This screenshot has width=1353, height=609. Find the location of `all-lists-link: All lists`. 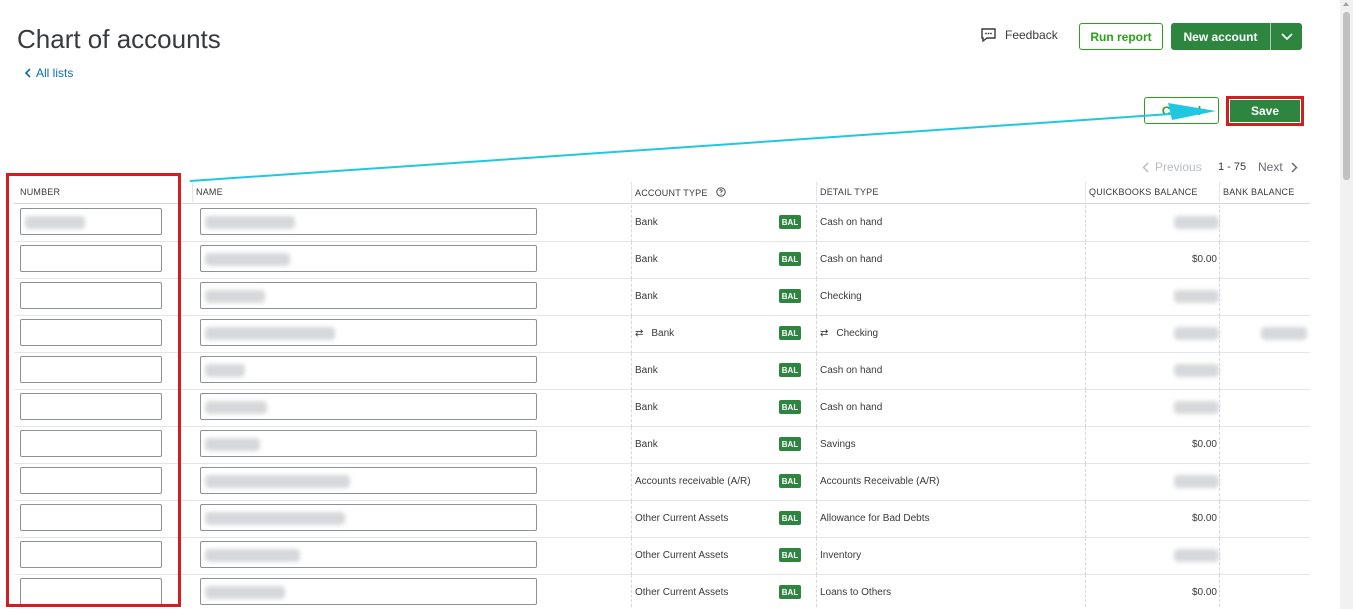

all-lists-link: All lists is located at coordinates (48, 73).